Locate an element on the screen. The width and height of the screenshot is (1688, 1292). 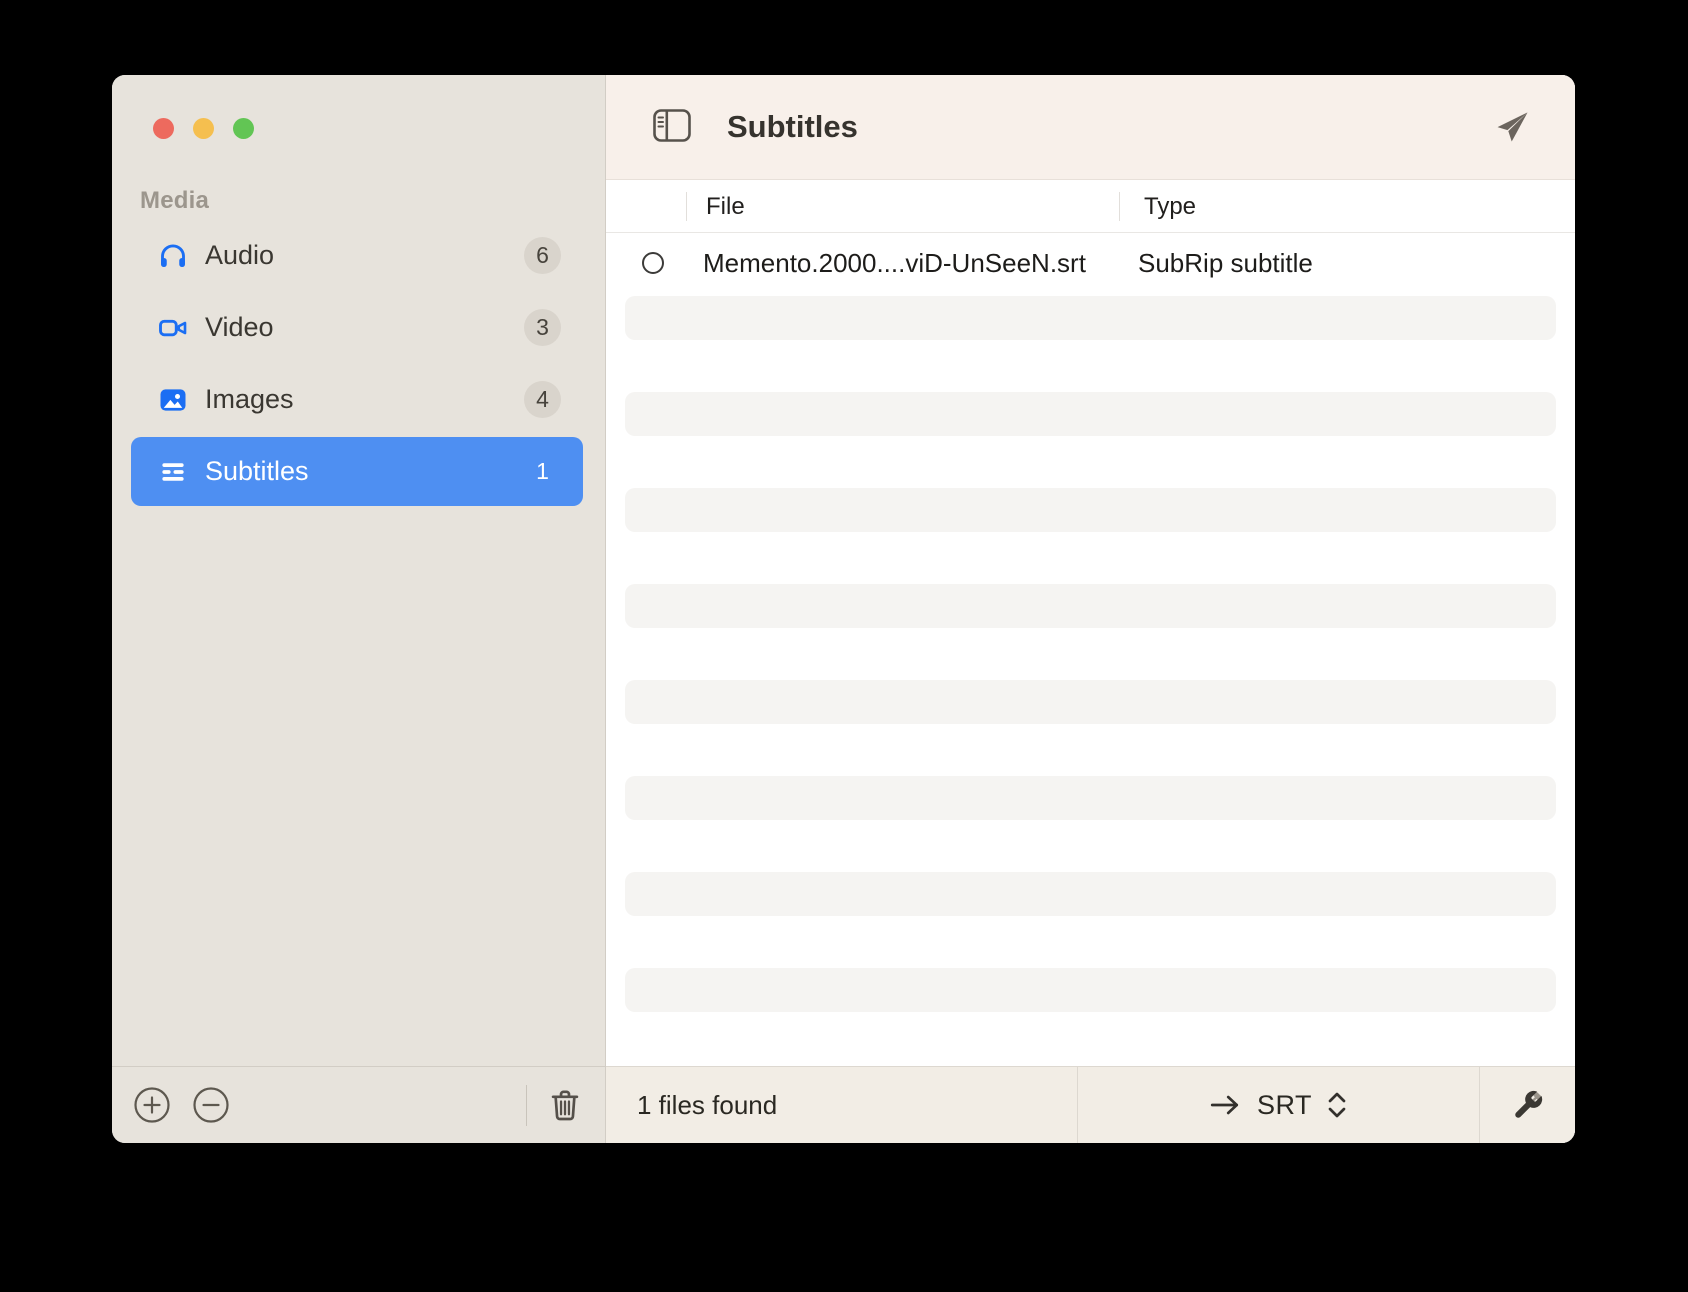
sidebar-item-label: Audio is located at coordinates (240, 255).